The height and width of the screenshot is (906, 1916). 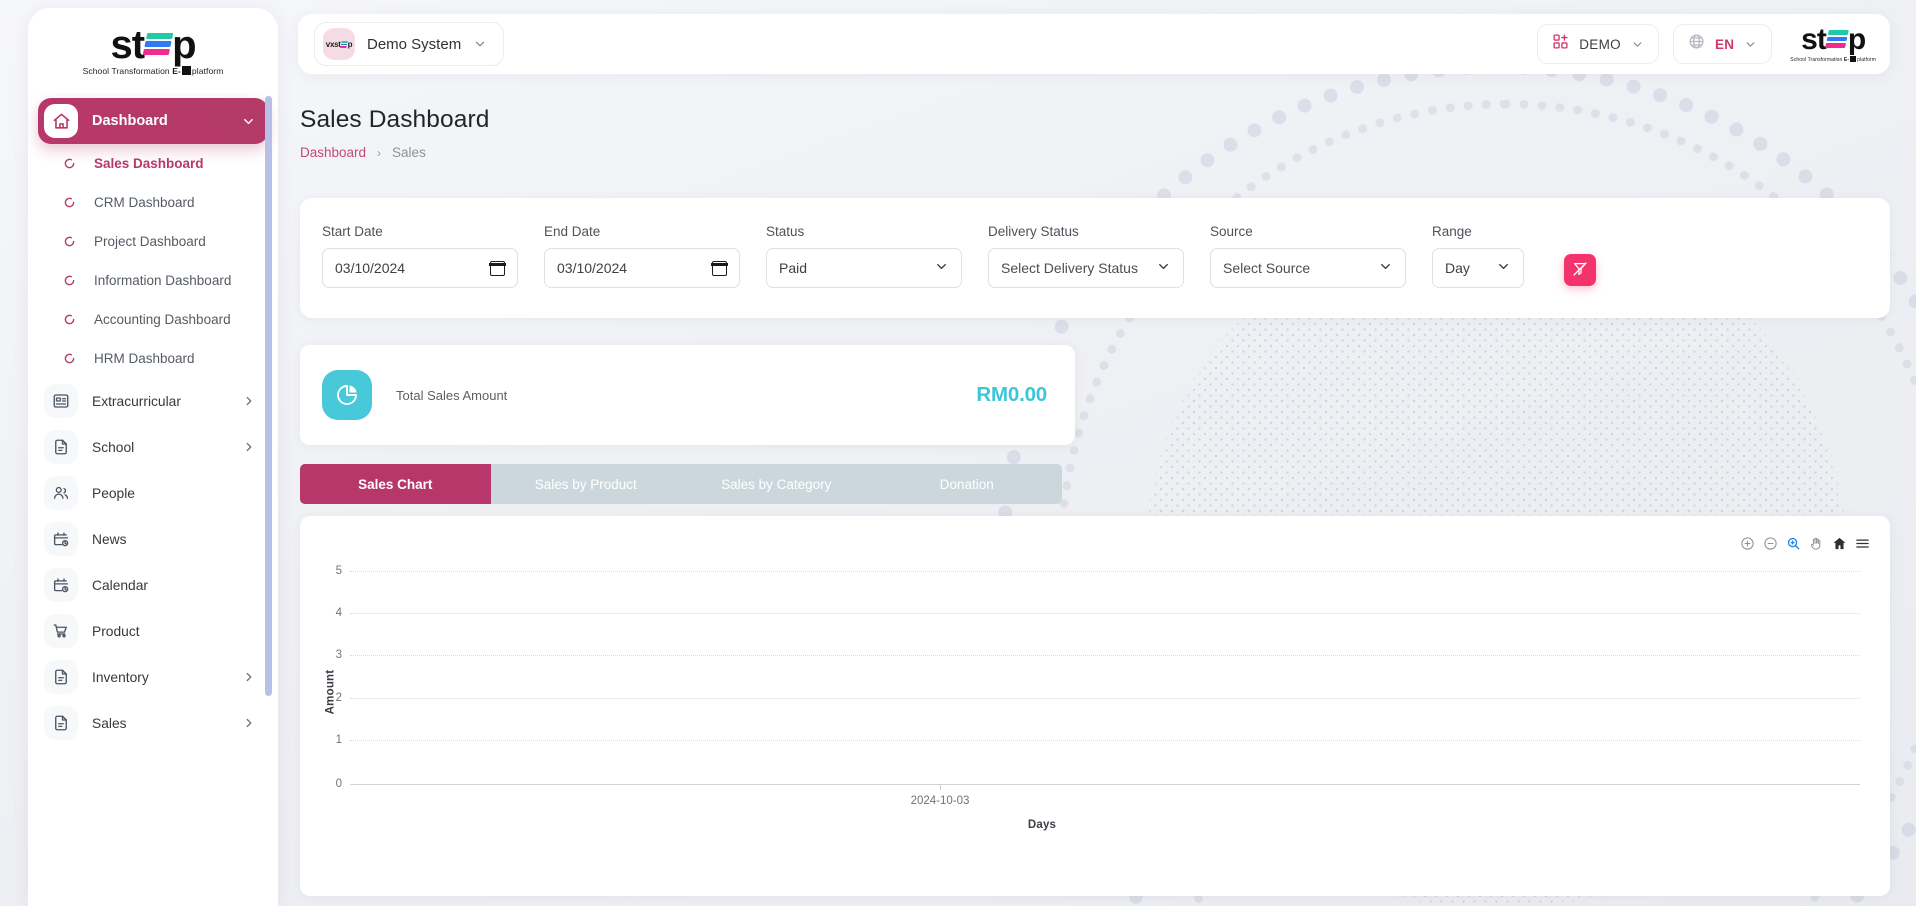 What do you see at coordinates (1231, 231) in the screenshot?
I see `filter-label: Source` at bounding box center [1231, 231].